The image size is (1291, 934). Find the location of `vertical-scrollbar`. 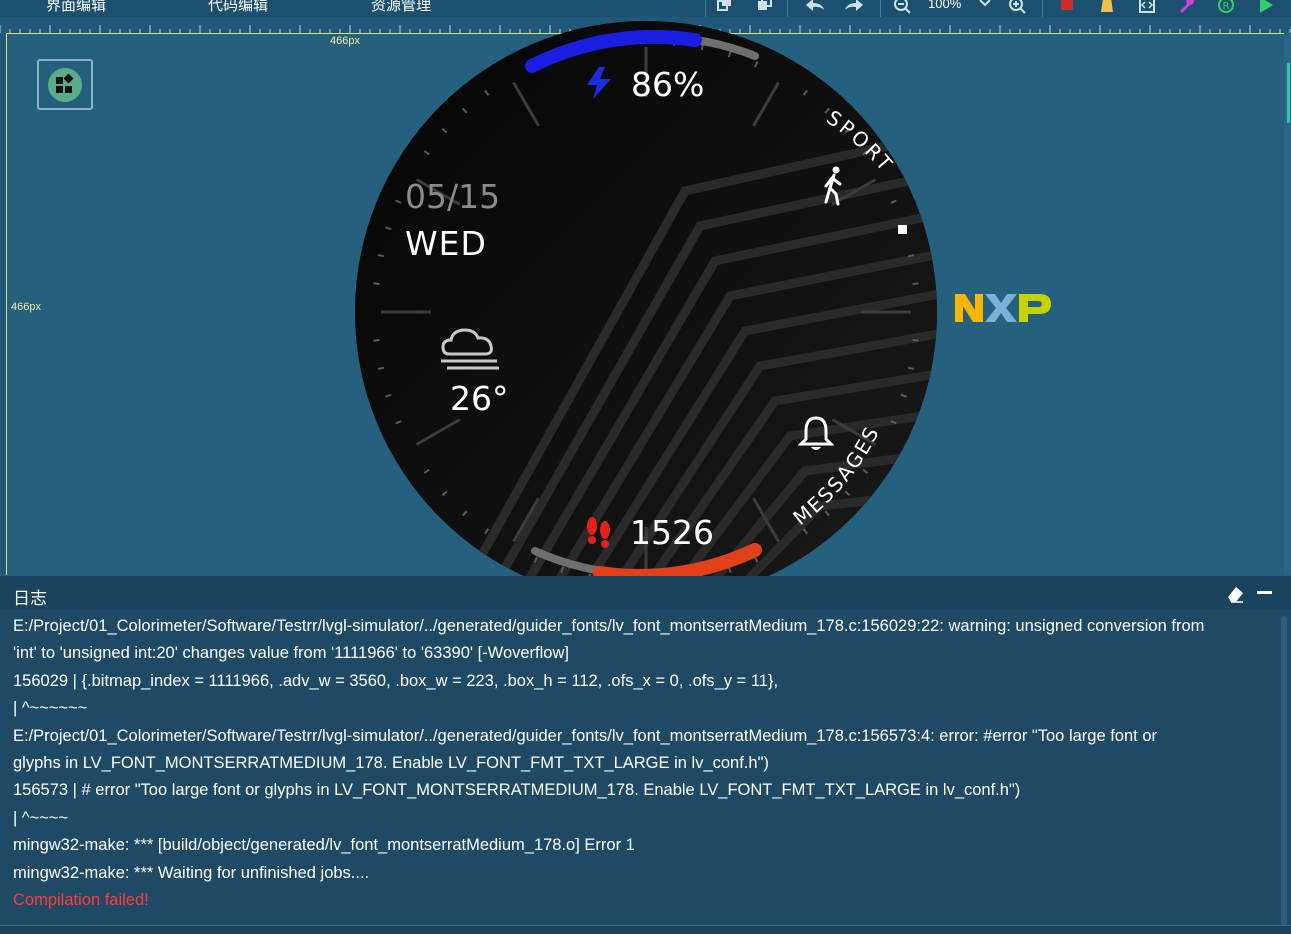

vertical-scrollbar is located at coordinates (1287, 304).